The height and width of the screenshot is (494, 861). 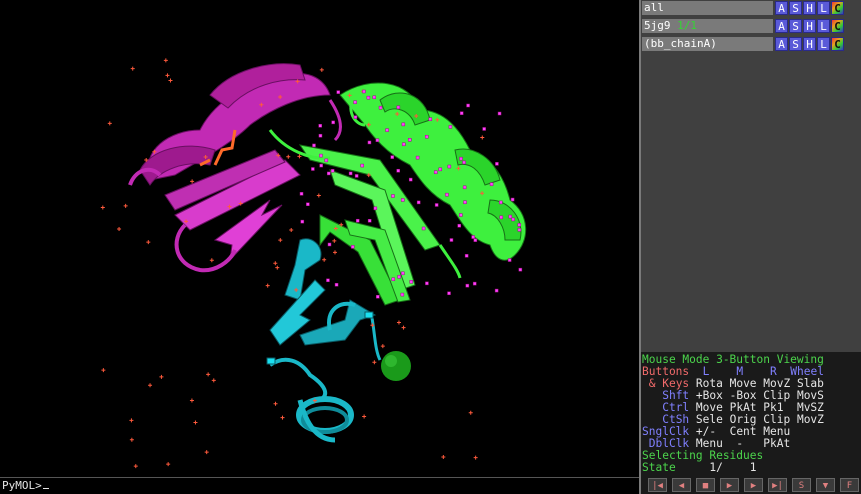 I want to click on object-name-all: all, so click(x=707, y=8).